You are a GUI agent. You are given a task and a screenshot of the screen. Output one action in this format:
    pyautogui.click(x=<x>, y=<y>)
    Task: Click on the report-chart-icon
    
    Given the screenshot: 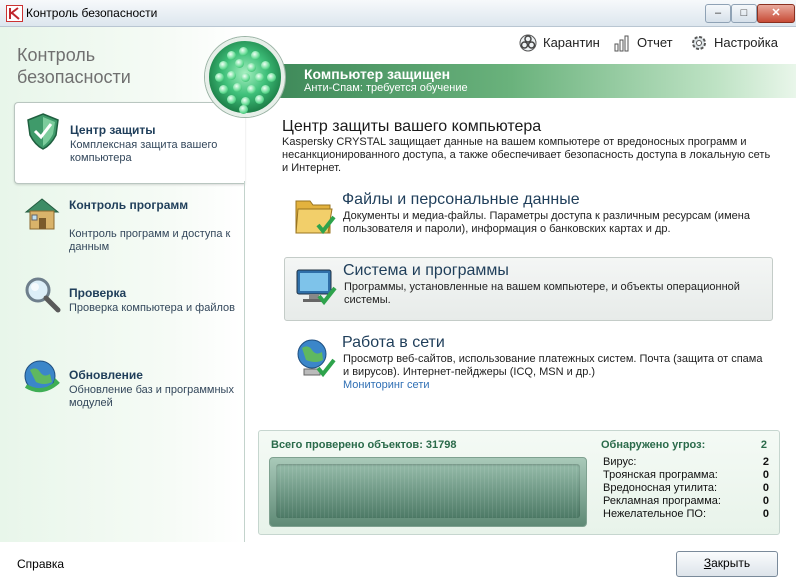 What is the action you would take?
    pyautogui.click(x=622, y=43)
    